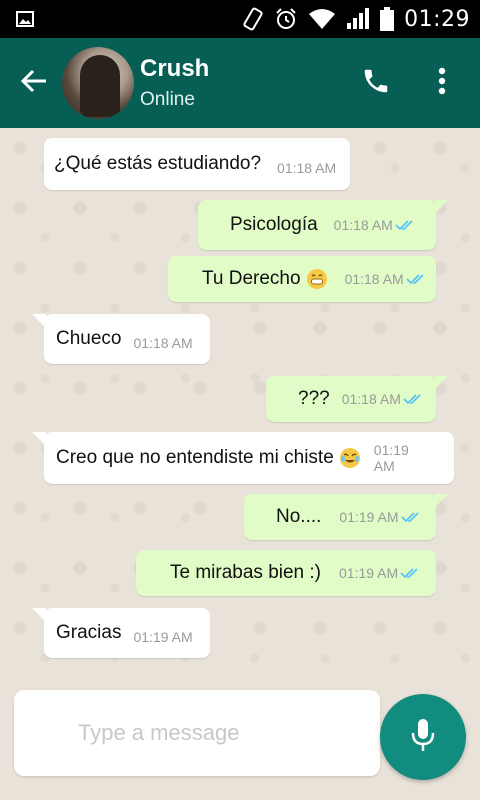 This screenshot has height=800, width=480. I want to click on battery-icon, so click(387, 19).